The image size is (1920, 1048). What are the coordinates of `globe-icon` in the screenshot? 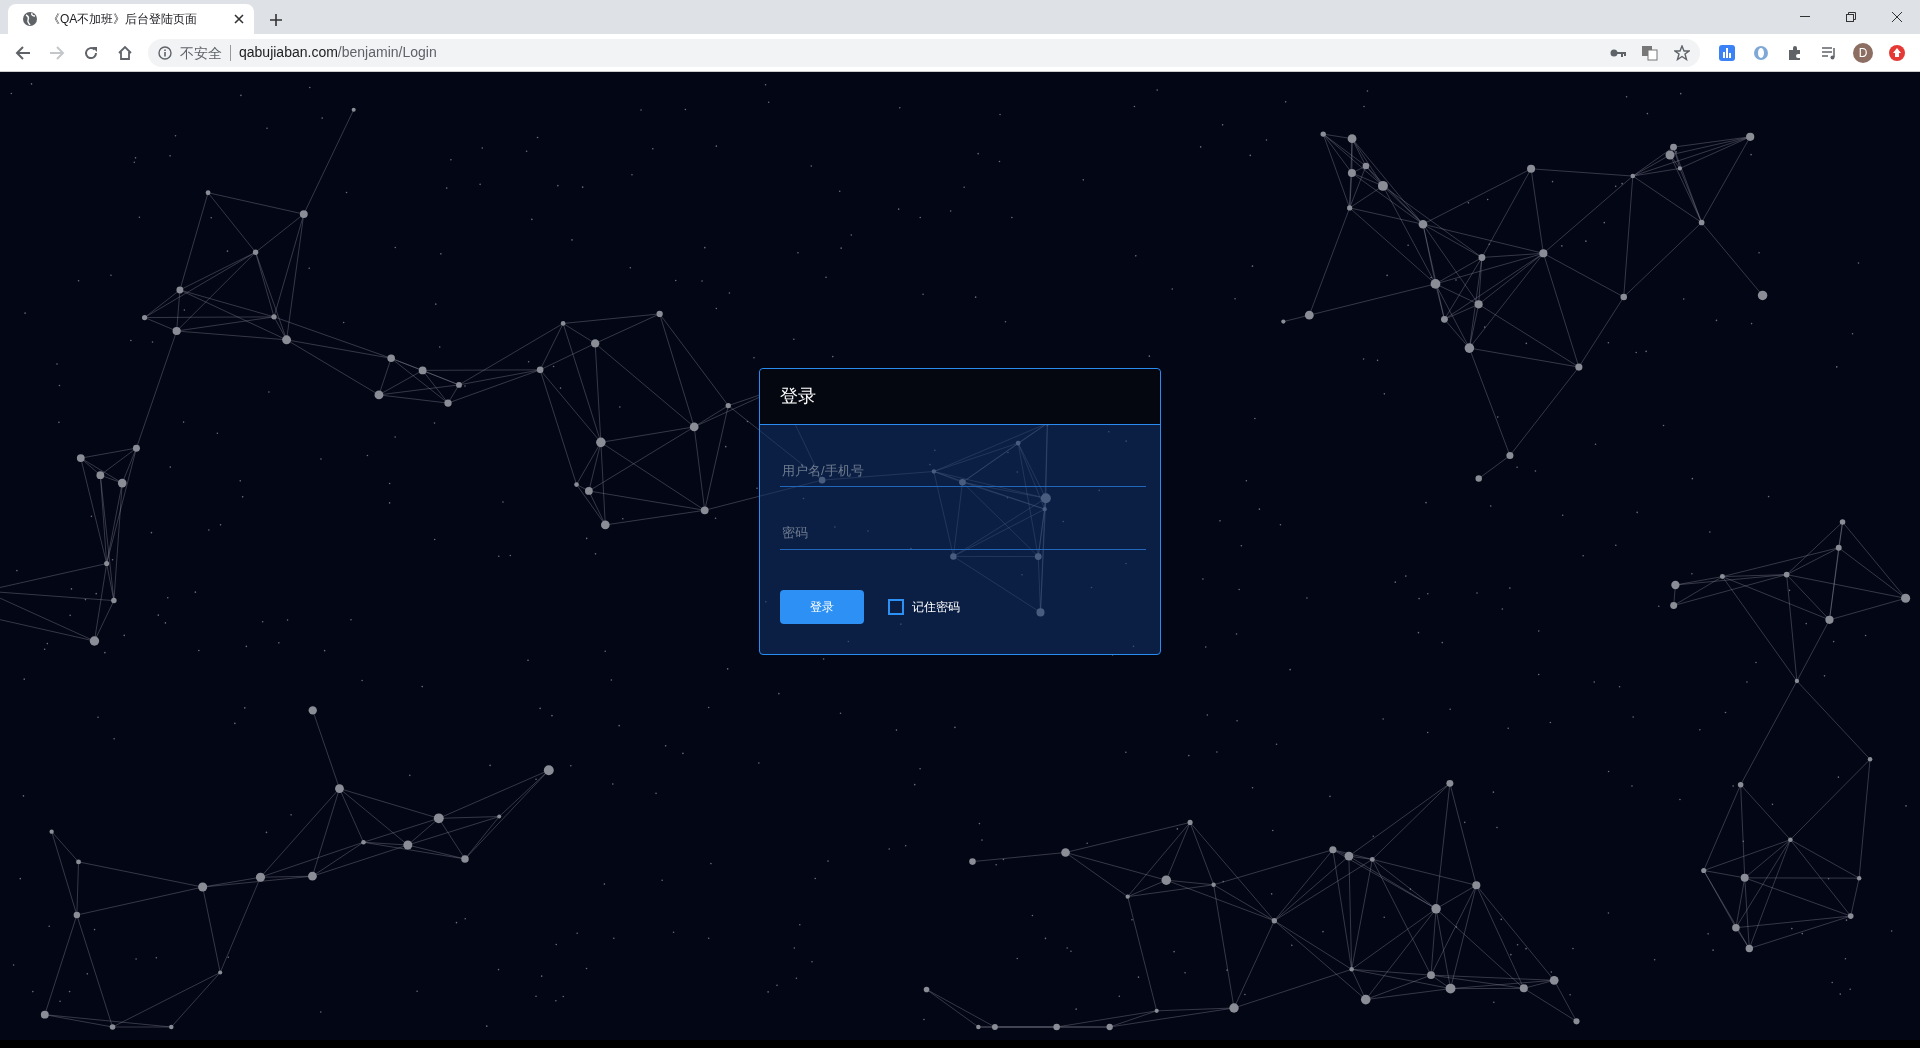 It's located at (30, 19).